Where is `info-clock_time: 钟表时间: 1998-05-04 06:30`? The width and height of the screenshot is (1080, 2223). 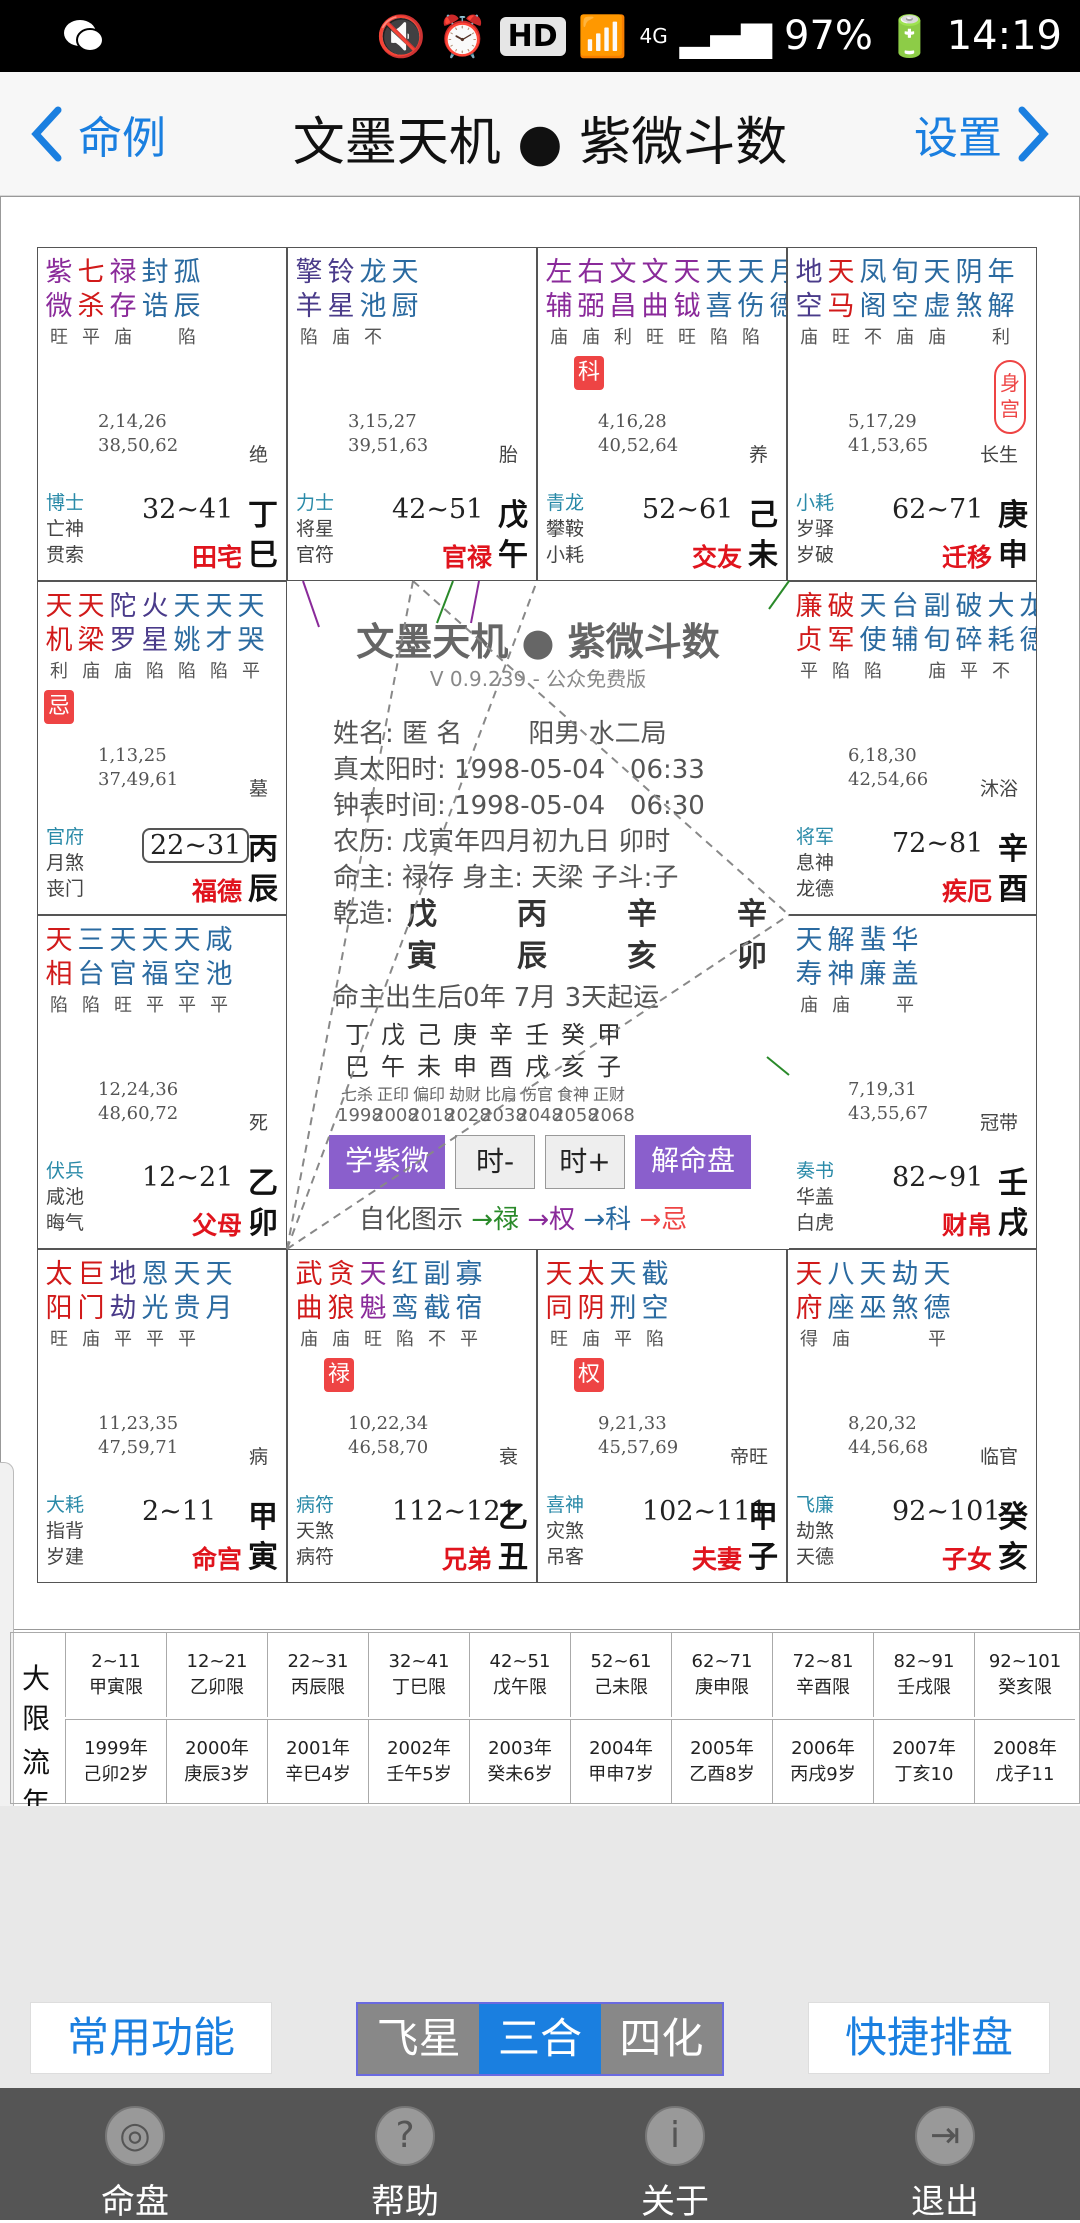 info-clock_time: 钟表时间: 1998-05-04 06:30 is located at coordinates (519, 806).